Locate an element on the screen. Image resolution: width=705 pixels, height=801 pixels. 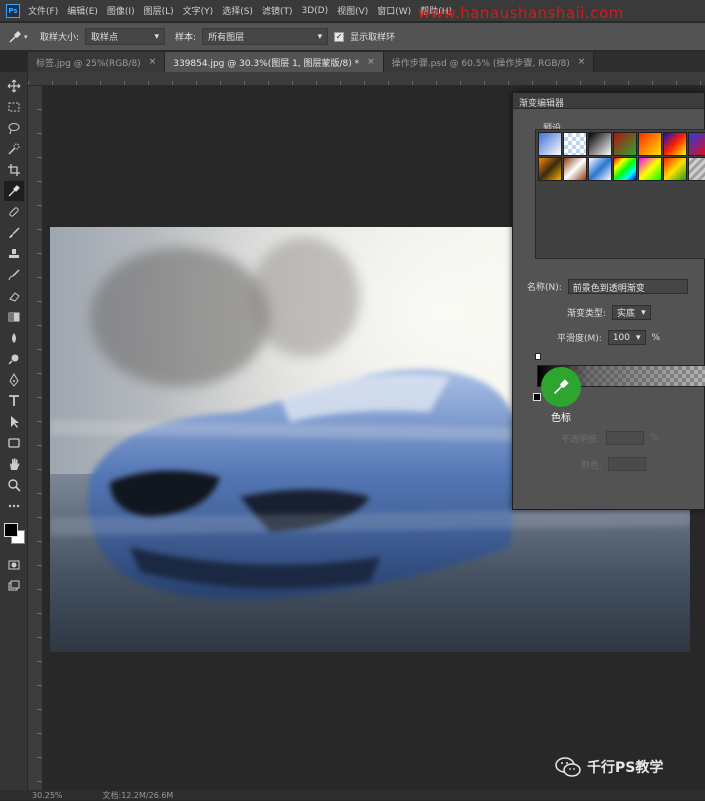
name-row: 名称(N): 前景色到透明渐变 is located at coordinates (607, 286).